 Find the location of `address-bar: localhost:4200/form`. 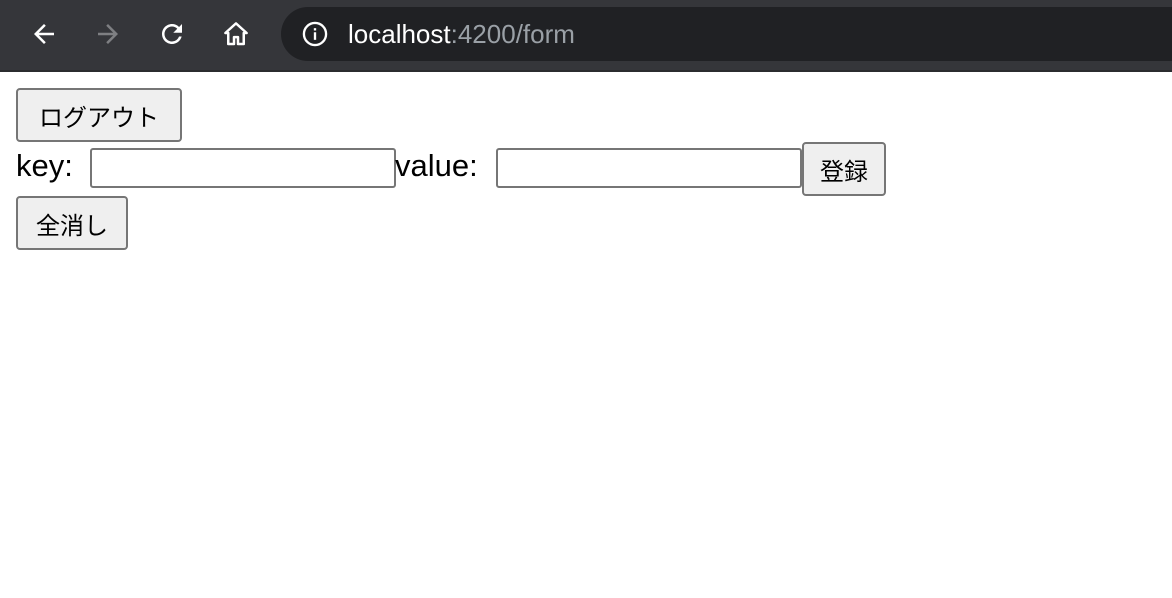

address-bar: localhost:4200/form is located at coordinates (726, 34).